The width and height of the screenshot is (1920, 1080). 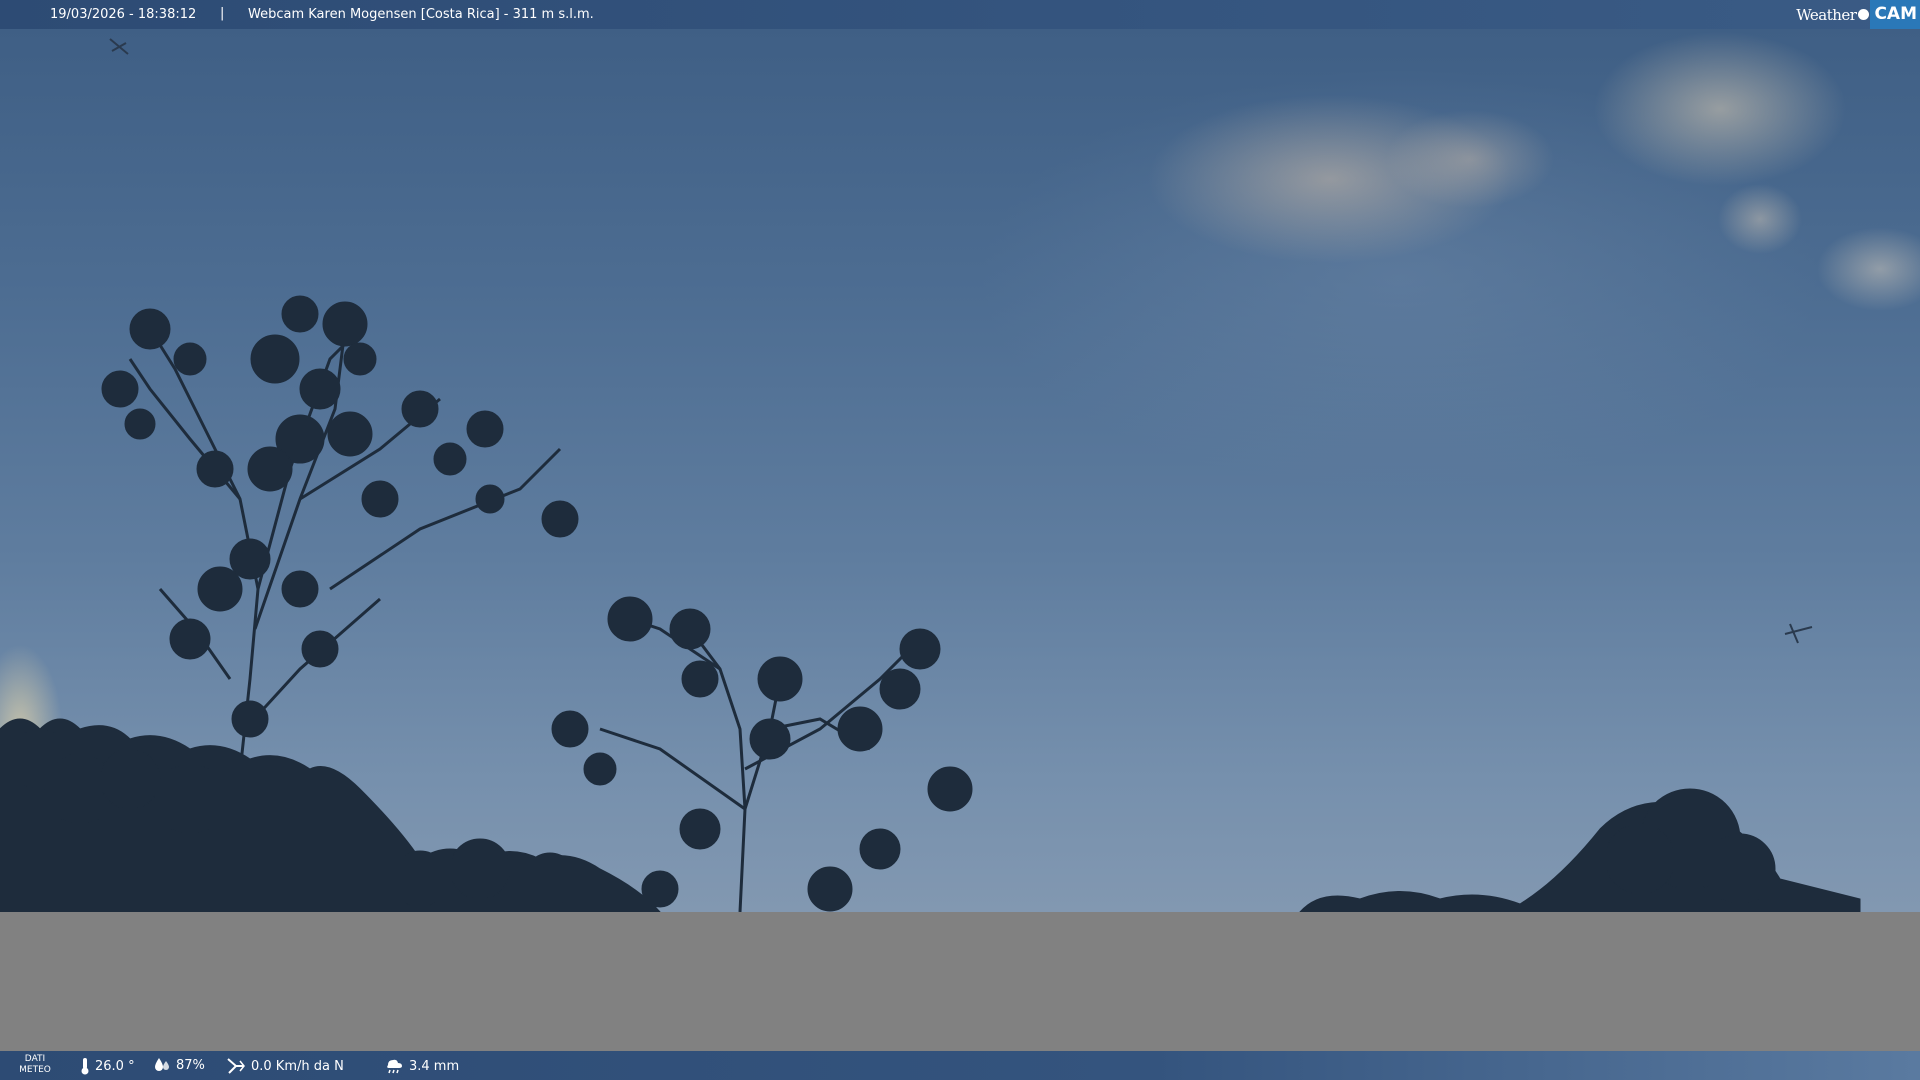 I want to click on weathercam-logo: Weather CAM, so click(x=1858, y=14).